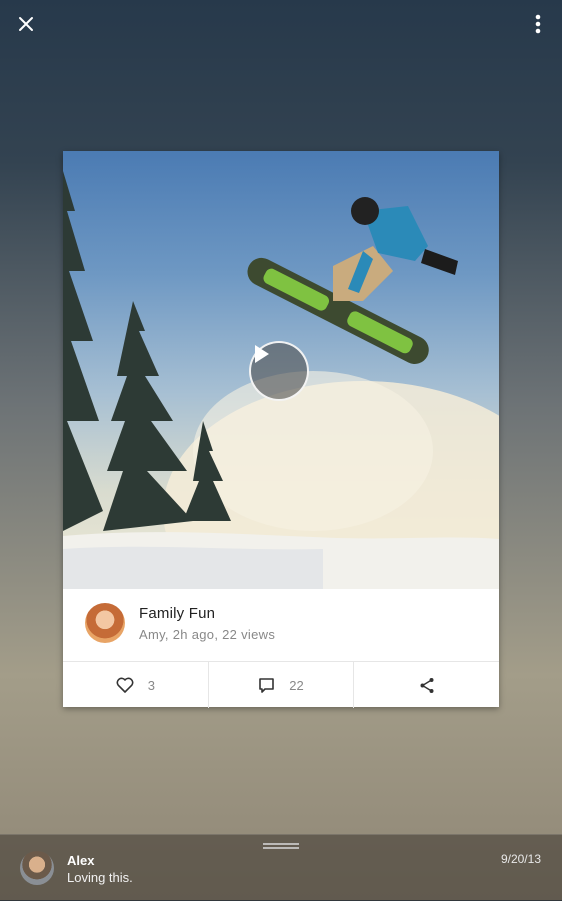 The height and width of the screenshot is (901, 562). What do you see at coordinates (100, 877) in the screenshot?
I see `comment-text: Loving this.` at bounding box center [100, 877].